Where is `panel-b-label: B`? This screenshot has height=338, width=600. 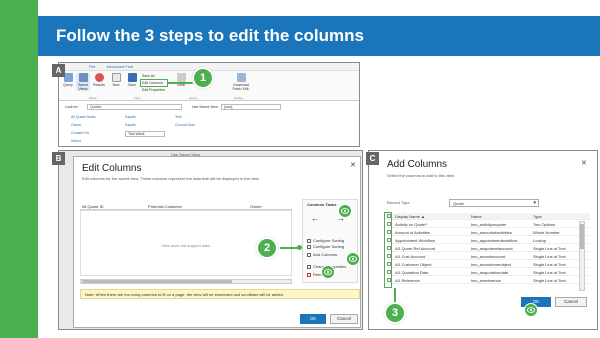 panel-b-label: B is located at coordinates (58, 158).